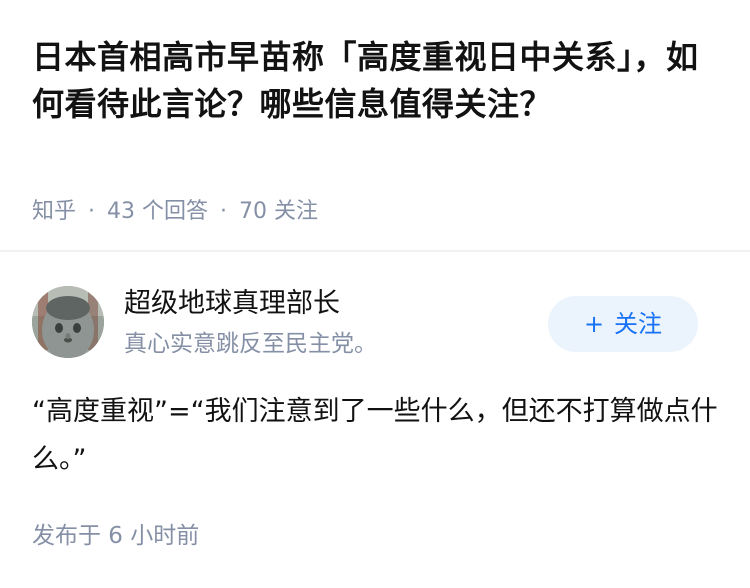 The width and height of the screenshot is (750, 588). I want to click on question-meta: 知乎 · 43 个回答 · 70 关注, so click(175, 212).